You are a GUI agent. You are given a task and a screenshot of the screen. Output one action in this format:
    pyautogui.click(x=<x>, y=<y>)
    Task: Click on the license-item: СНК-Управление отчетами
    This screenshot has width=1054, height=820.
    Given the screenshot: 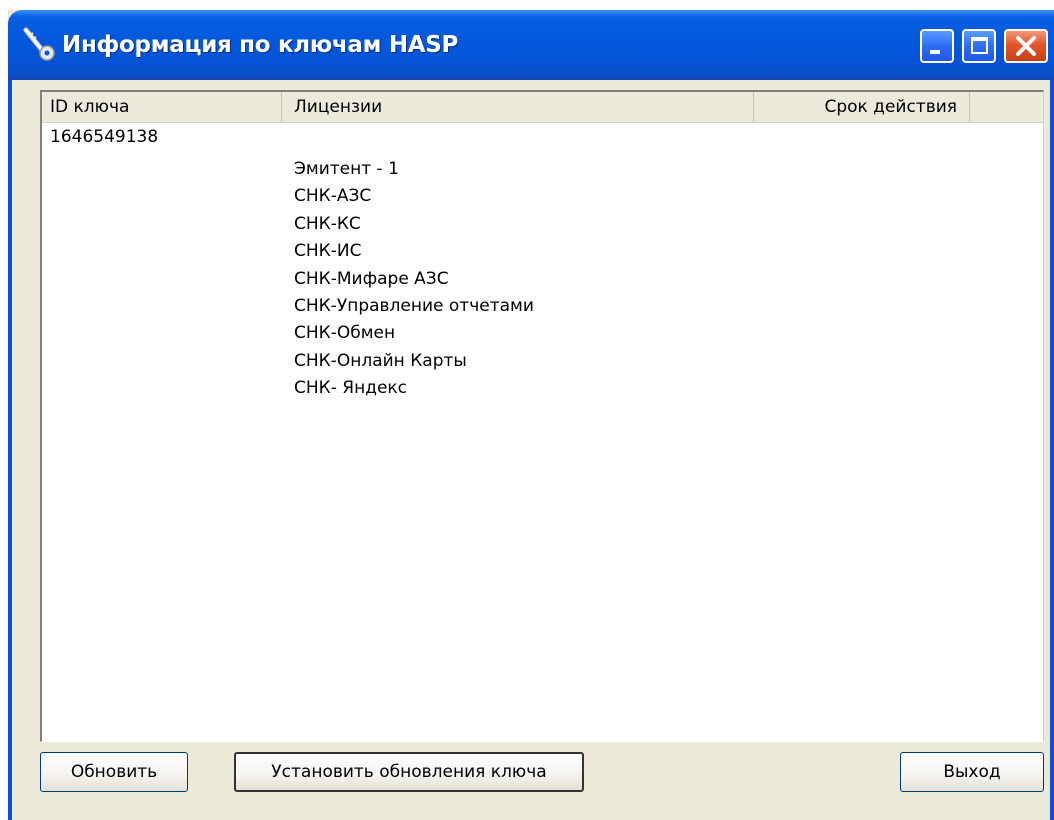 What is the action you would take?
    pyautogui.click(x=414, y=306)
    